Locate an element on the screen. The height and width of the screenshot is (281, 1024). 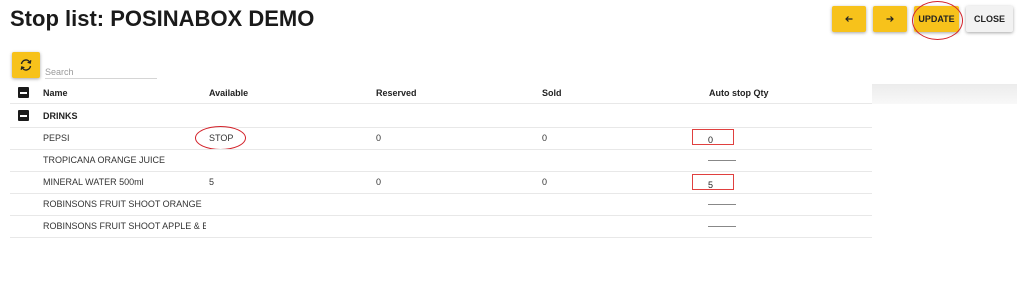
item-name: PEPSI is located at coordinates (56, 138).